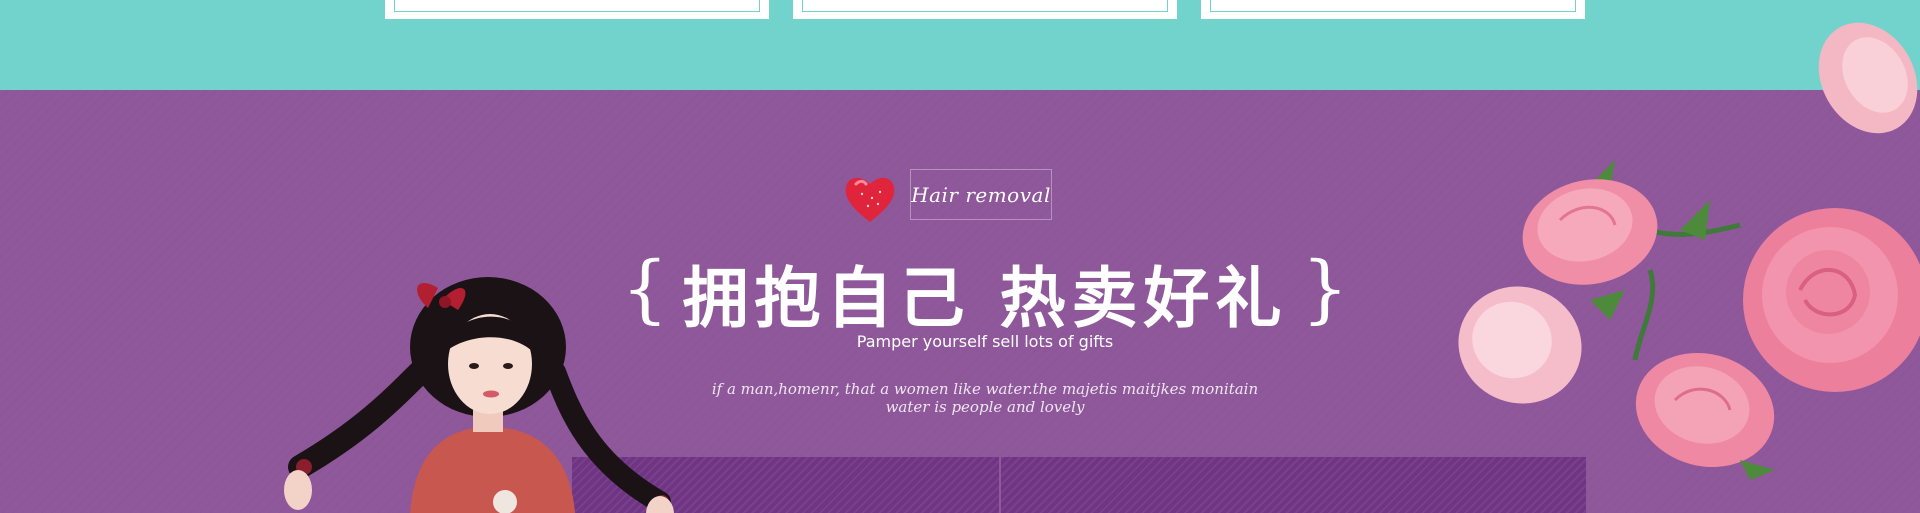 This screenshot has height=513, width=1920. I want to click on panel-divider, so click(1000, 485).